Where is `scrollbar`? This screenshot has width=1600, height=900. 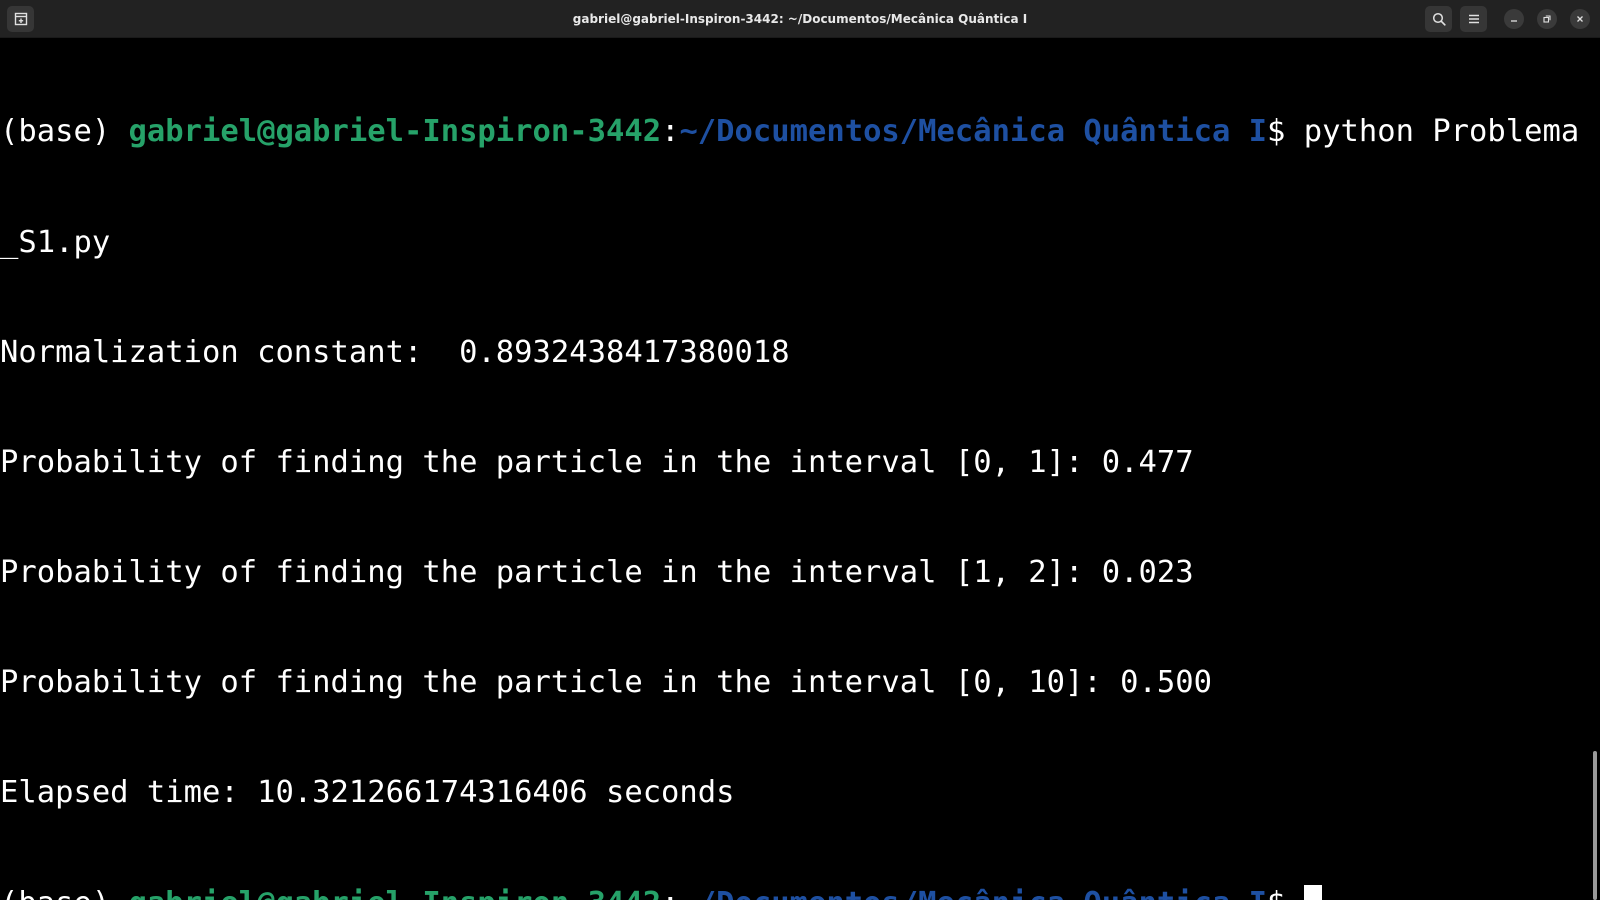 scrollbar is located at coordinates (1595, 470).